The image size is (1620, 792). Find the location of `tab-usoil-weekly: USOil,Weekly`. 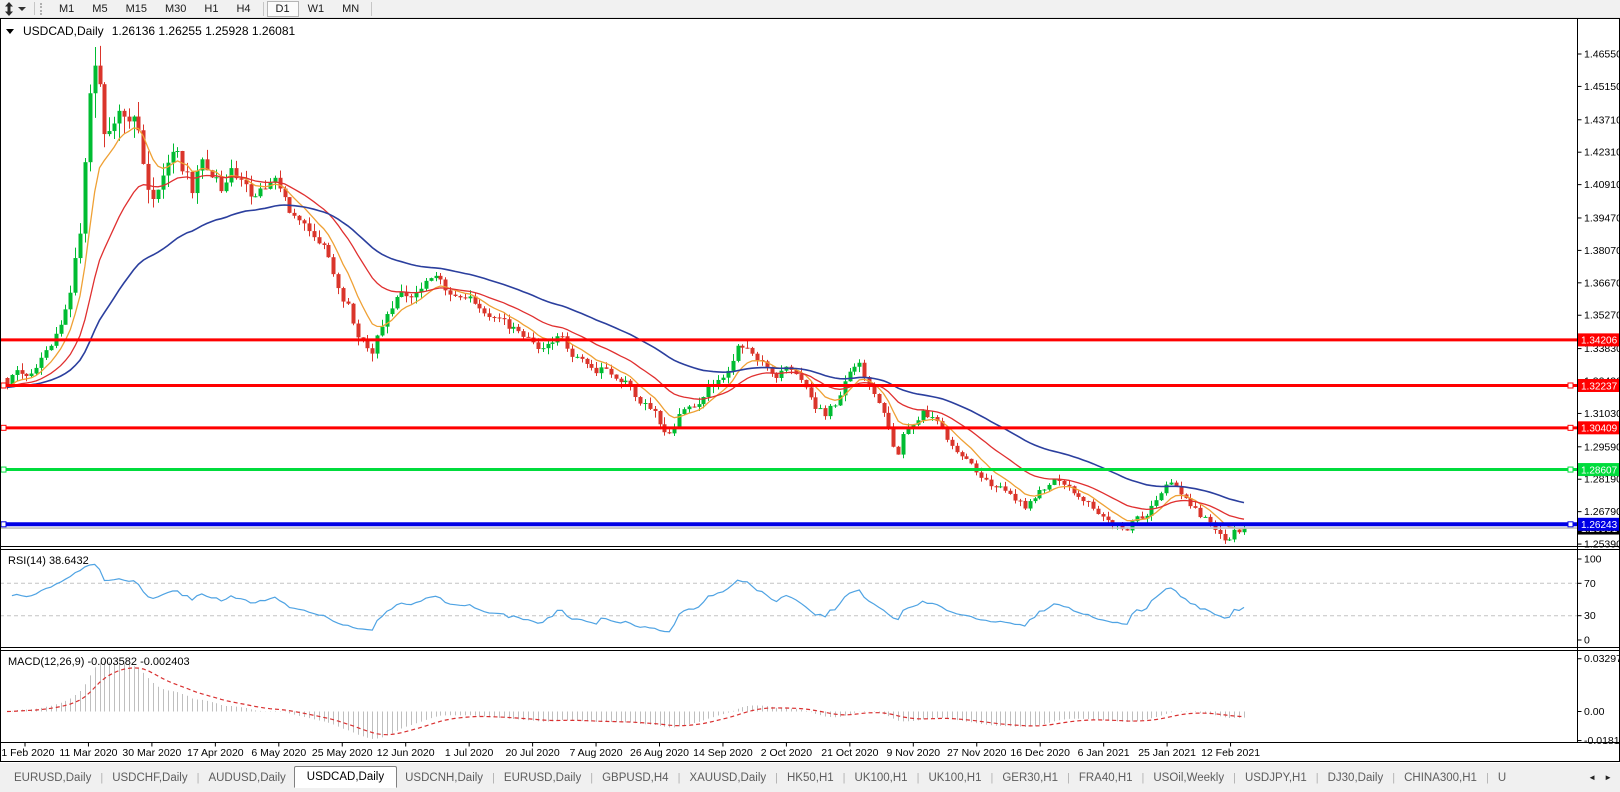

tab-usoil-weekly: USOil,Weekly is located at coordinates (1188, 778).